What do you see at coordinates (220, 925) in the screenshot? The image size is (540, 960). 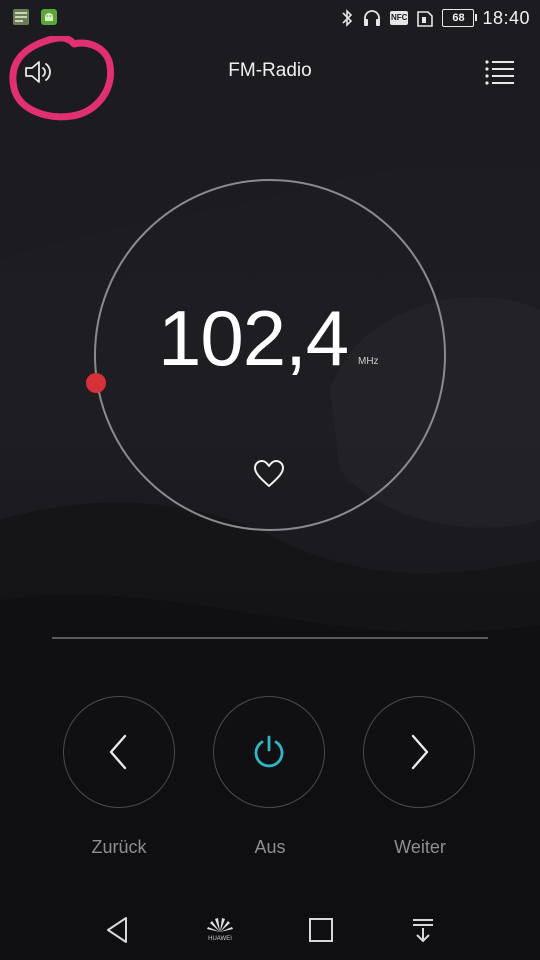 I see `huawei-petals-icon` at bounding box center [220, 925].